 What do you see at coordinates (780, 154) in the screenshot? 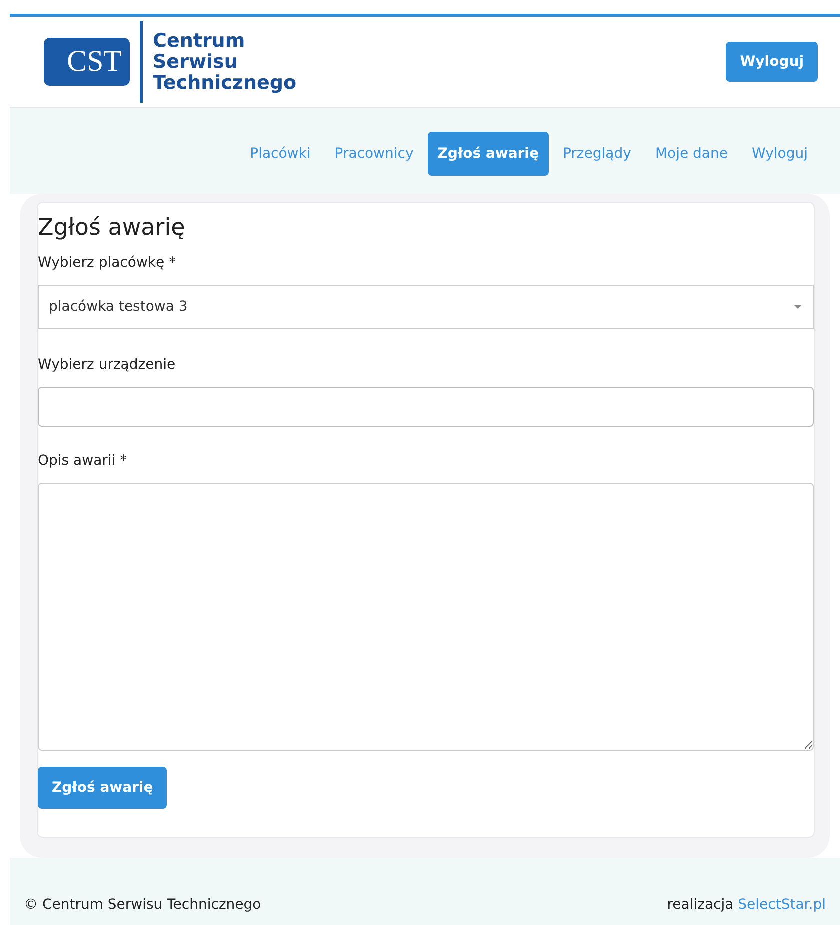
I see `nav-tab: Wyloguj` at bounding box center [780, 154].